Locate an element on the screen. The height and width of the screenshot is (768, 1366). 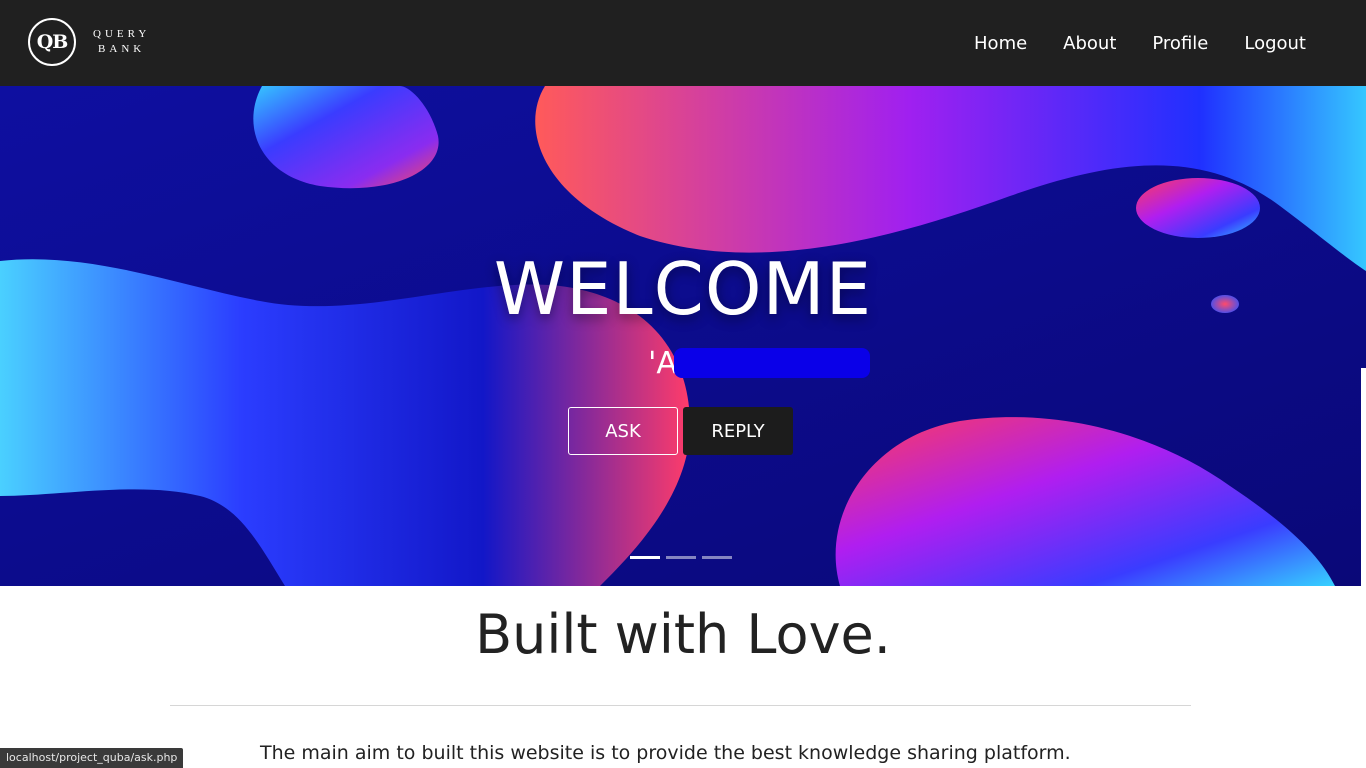
reply-button: REPLY is located at coordinates (738, 431).